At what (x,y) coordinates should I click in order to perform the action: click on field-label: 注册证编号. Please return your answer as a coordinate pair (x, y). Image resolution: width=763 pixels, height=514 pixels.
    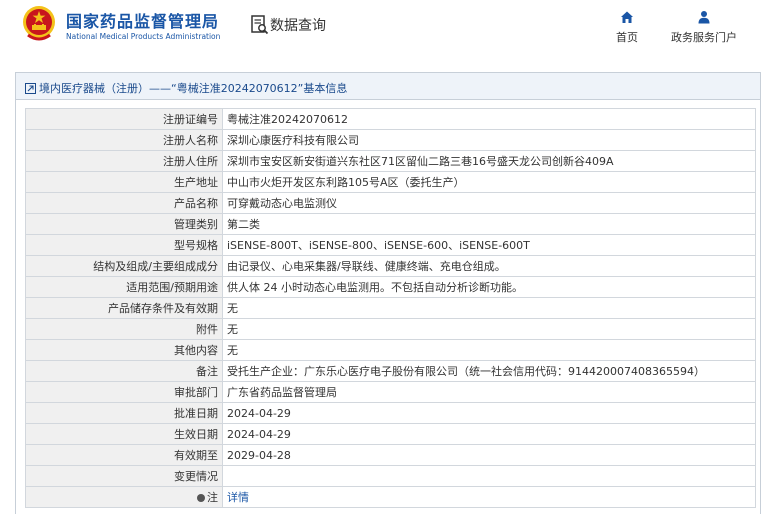
    Looking at the image, I should click on (124, 119).